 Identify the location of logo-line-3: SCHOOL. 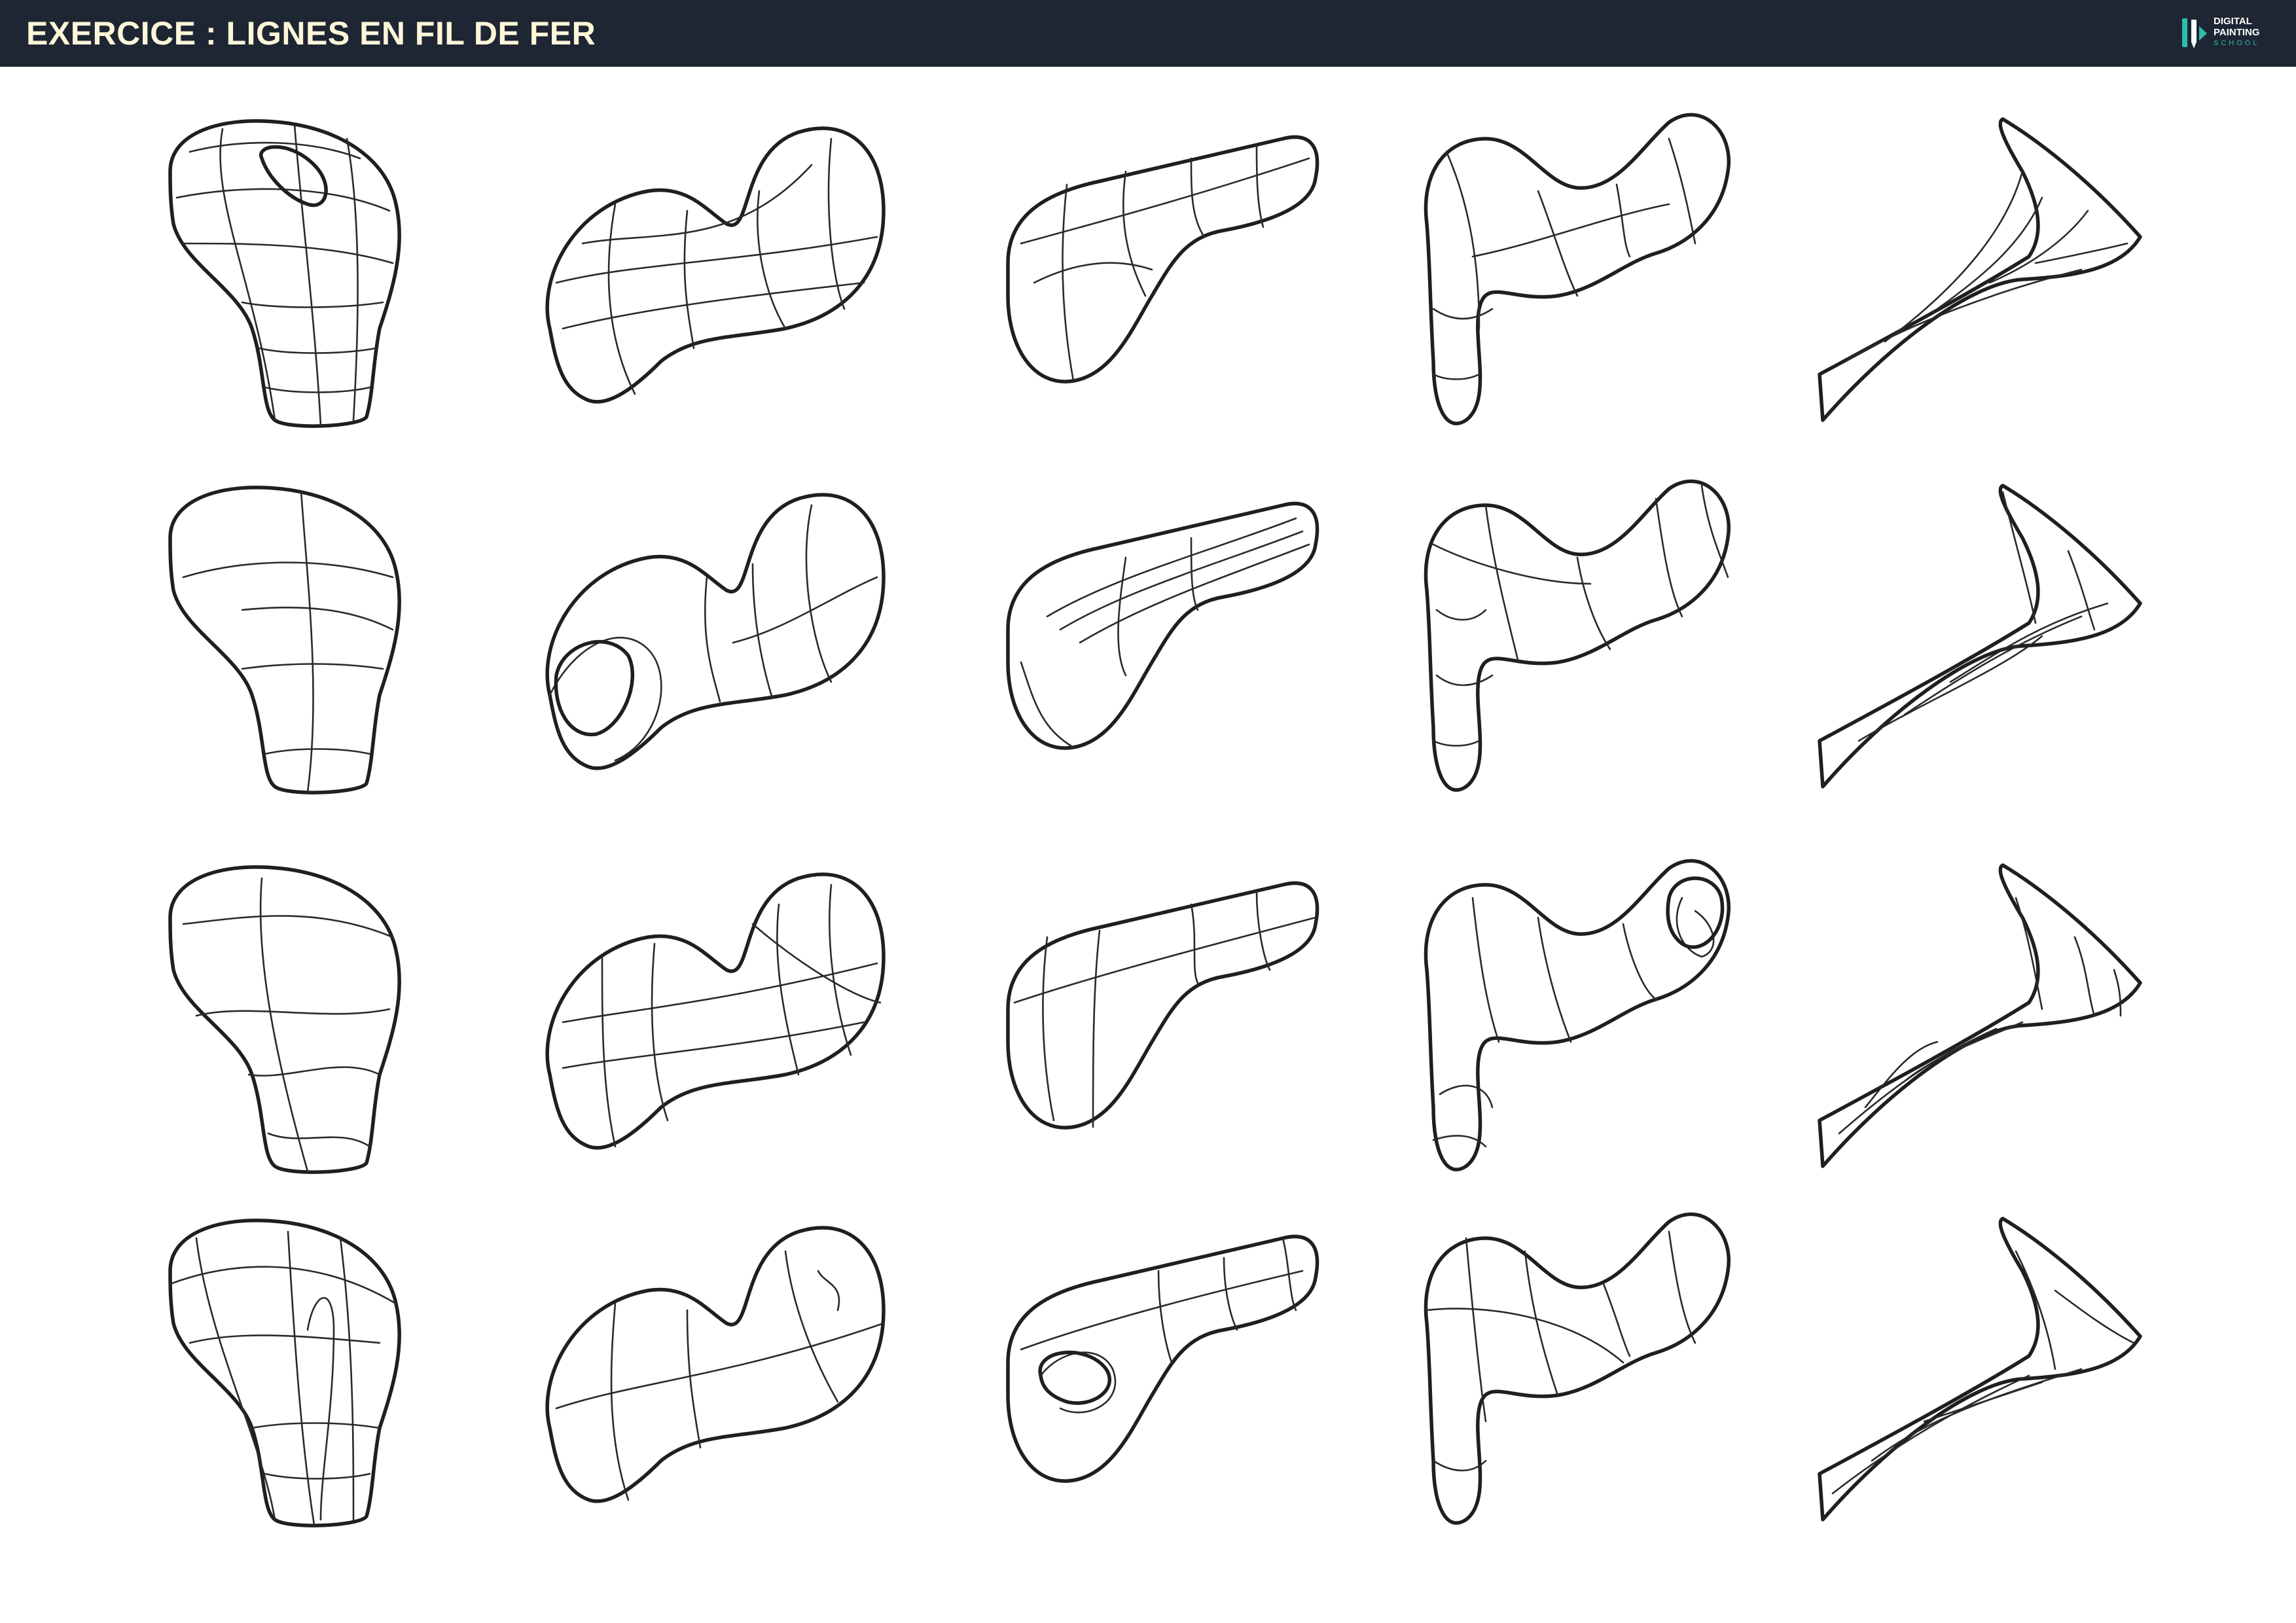
(2237, 43).